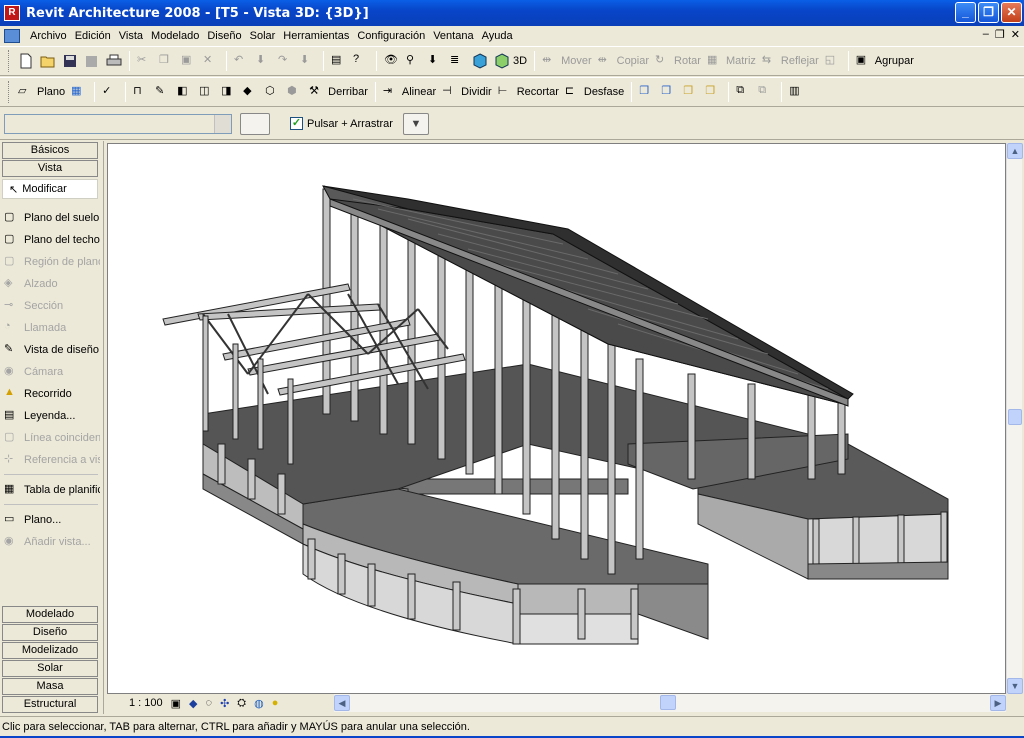  What do you see at coordinates (41, 92) in the screenshot?
I see `plano-trabajo-button: ▱ Plano` at bounding box center [41, 92].